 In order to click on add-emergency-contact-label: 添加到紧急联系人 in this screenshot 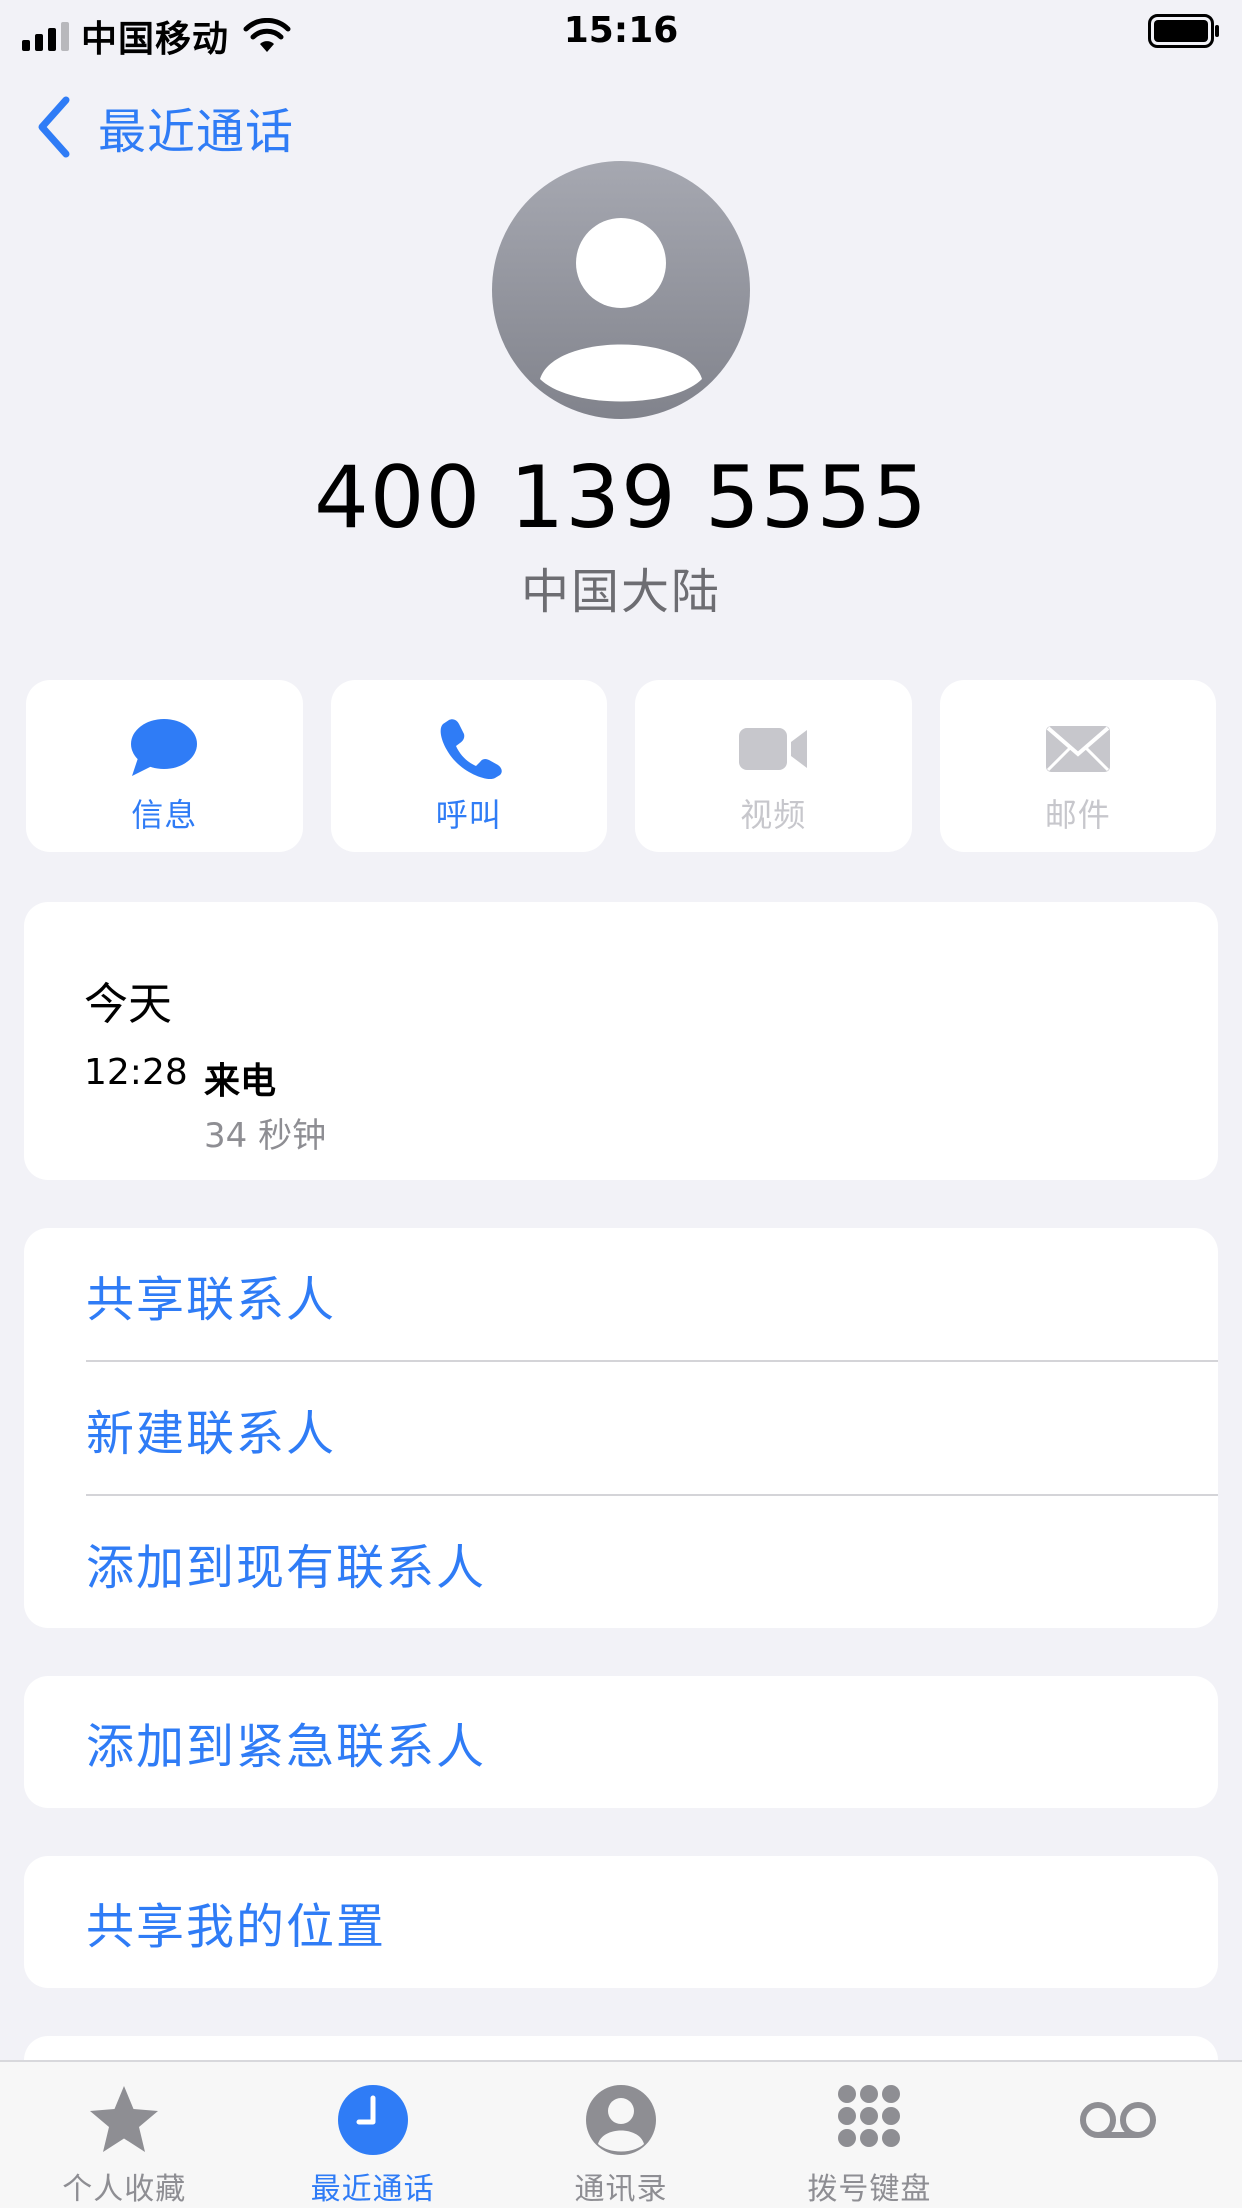, I will do `click(286, 1747)`.